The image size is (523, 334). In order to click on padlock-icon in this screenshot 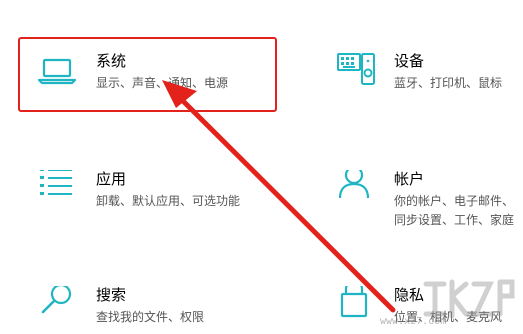, I will do `click(354, 302)`.